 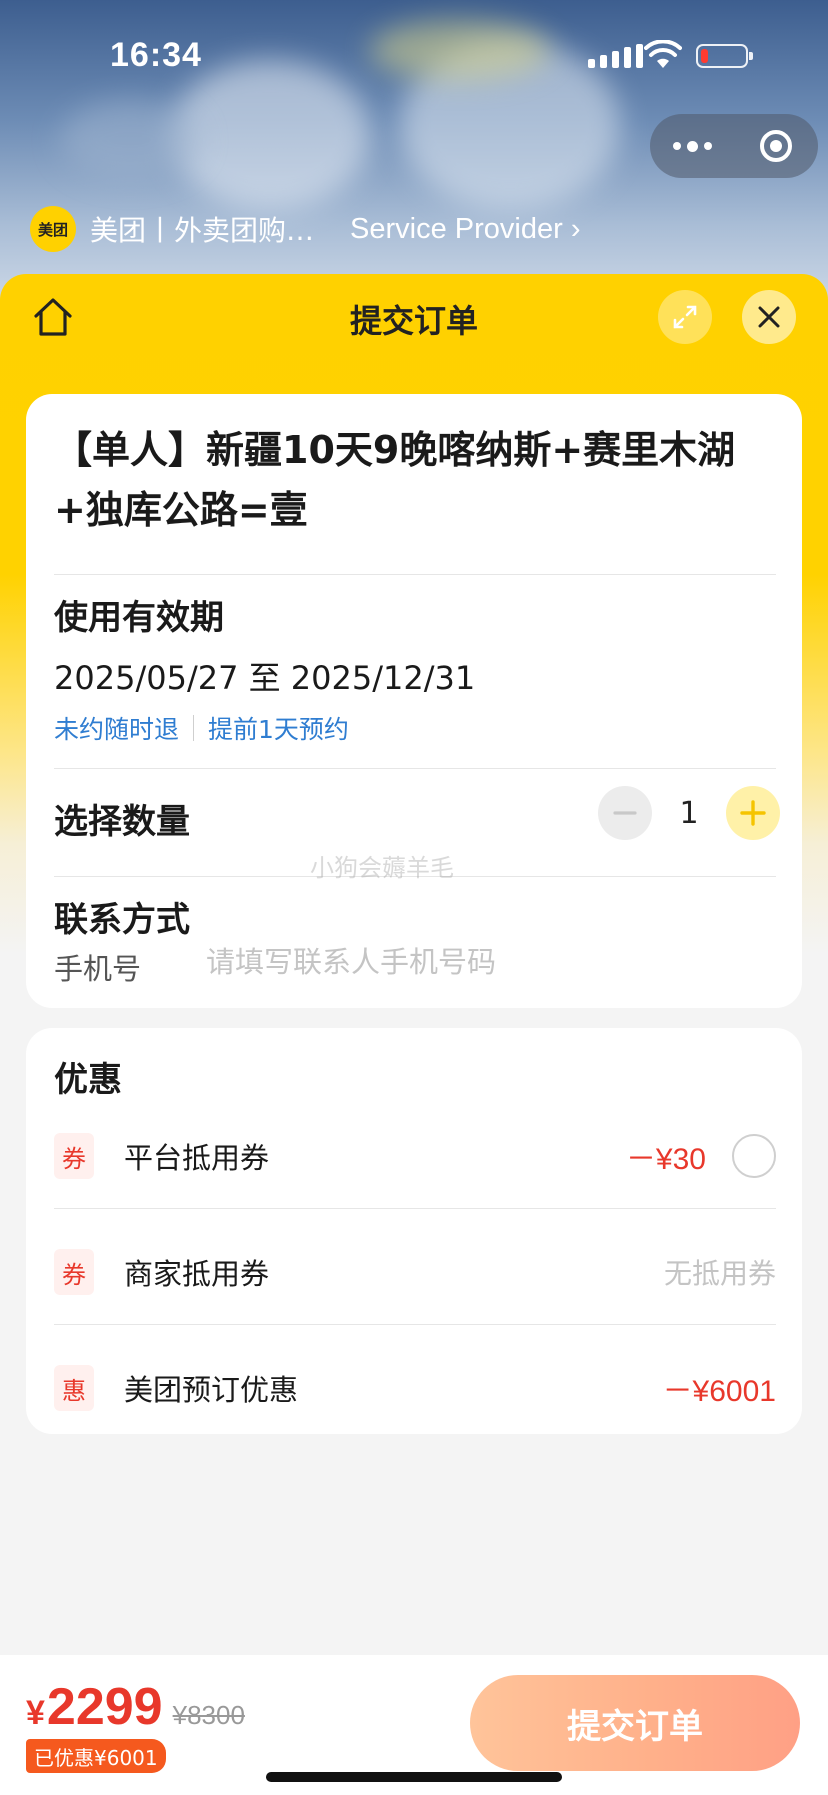 I want to click on phone-label: 手机号, so click(x=98, y=969).